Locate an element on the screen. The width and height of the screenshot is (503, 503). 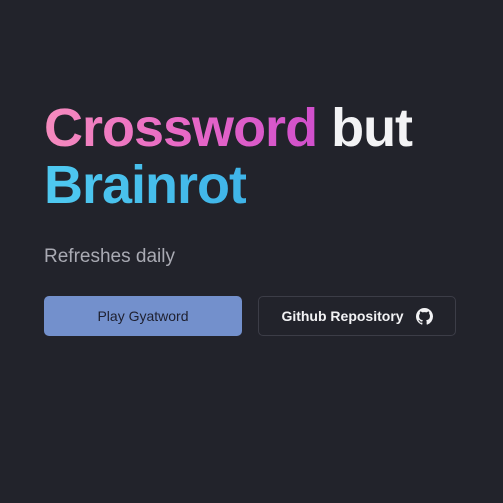
title-line-1: Crossword but is located at coordinates (254, 128).